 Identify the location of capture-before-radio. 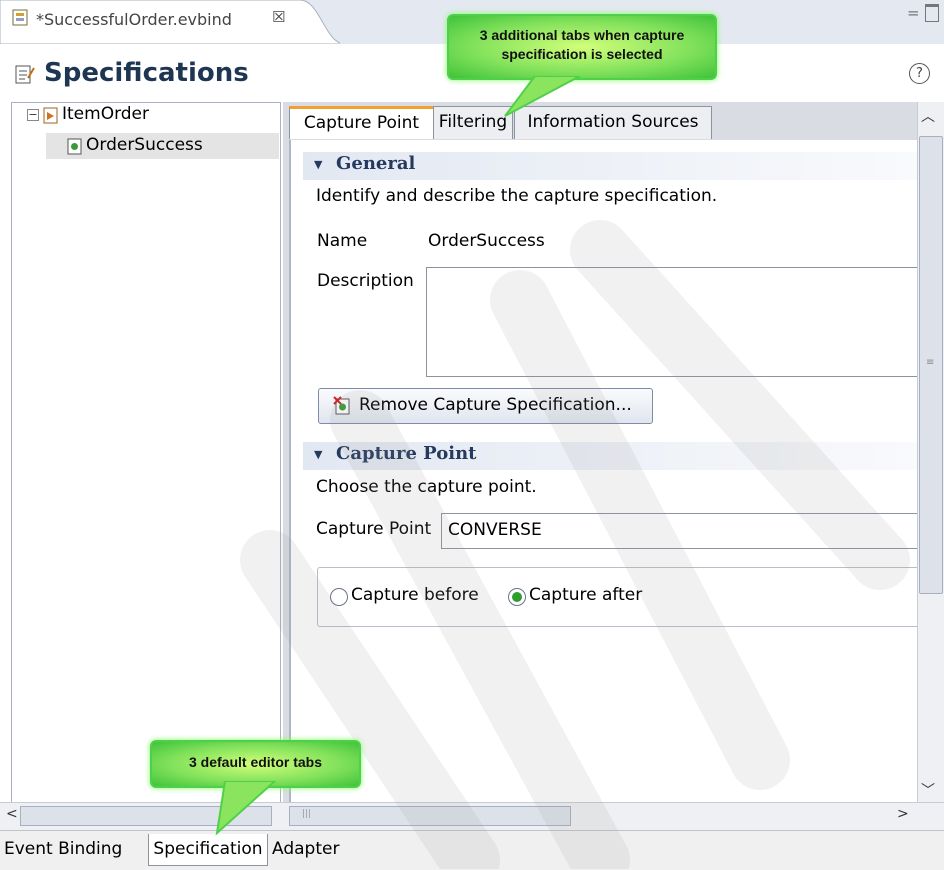
(339, 597).